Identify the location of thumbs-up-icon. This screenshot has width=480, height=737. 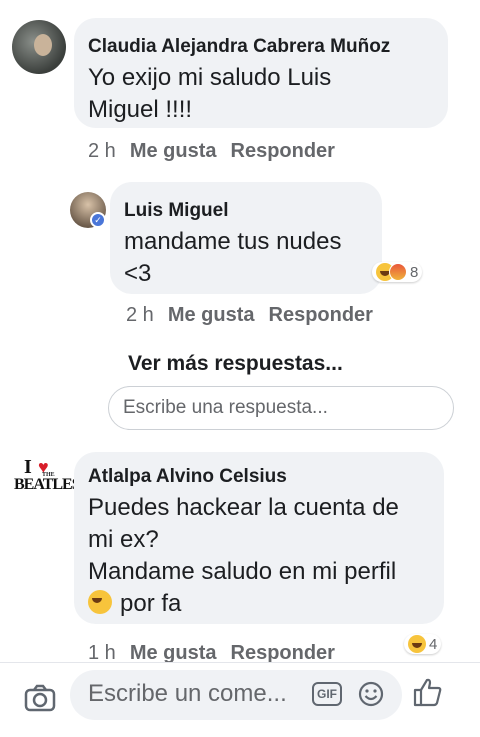
(428, 692).